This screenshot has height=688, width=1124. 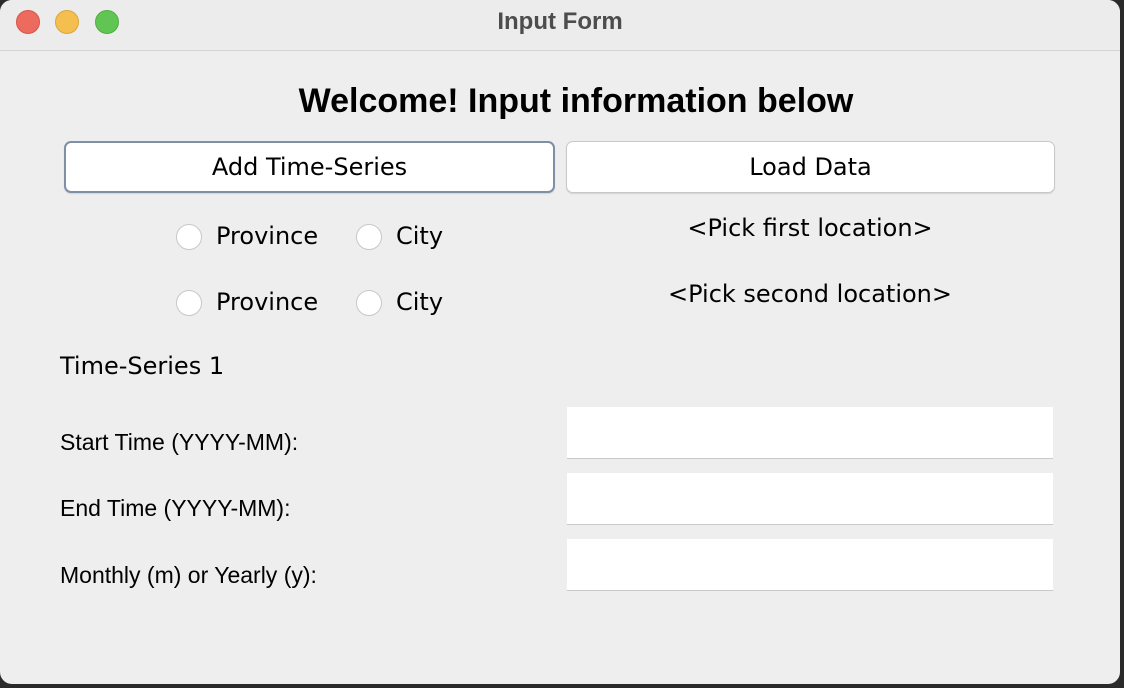 I want to click on second-location-label: <Pick second location>, so click(x=809, y=294).